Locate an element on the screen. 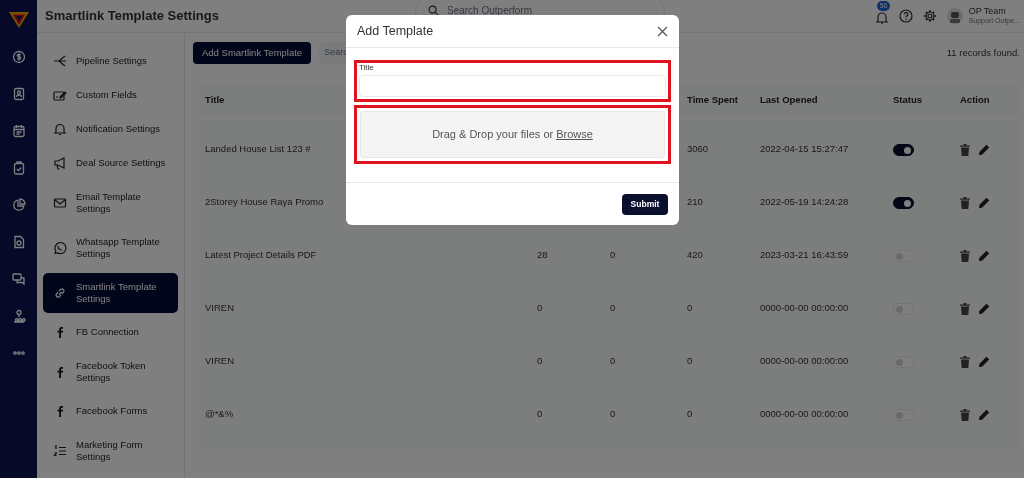 This screenshot has width=1024, height=478. table-cell: @*&% is located at coordinates (219, 414).